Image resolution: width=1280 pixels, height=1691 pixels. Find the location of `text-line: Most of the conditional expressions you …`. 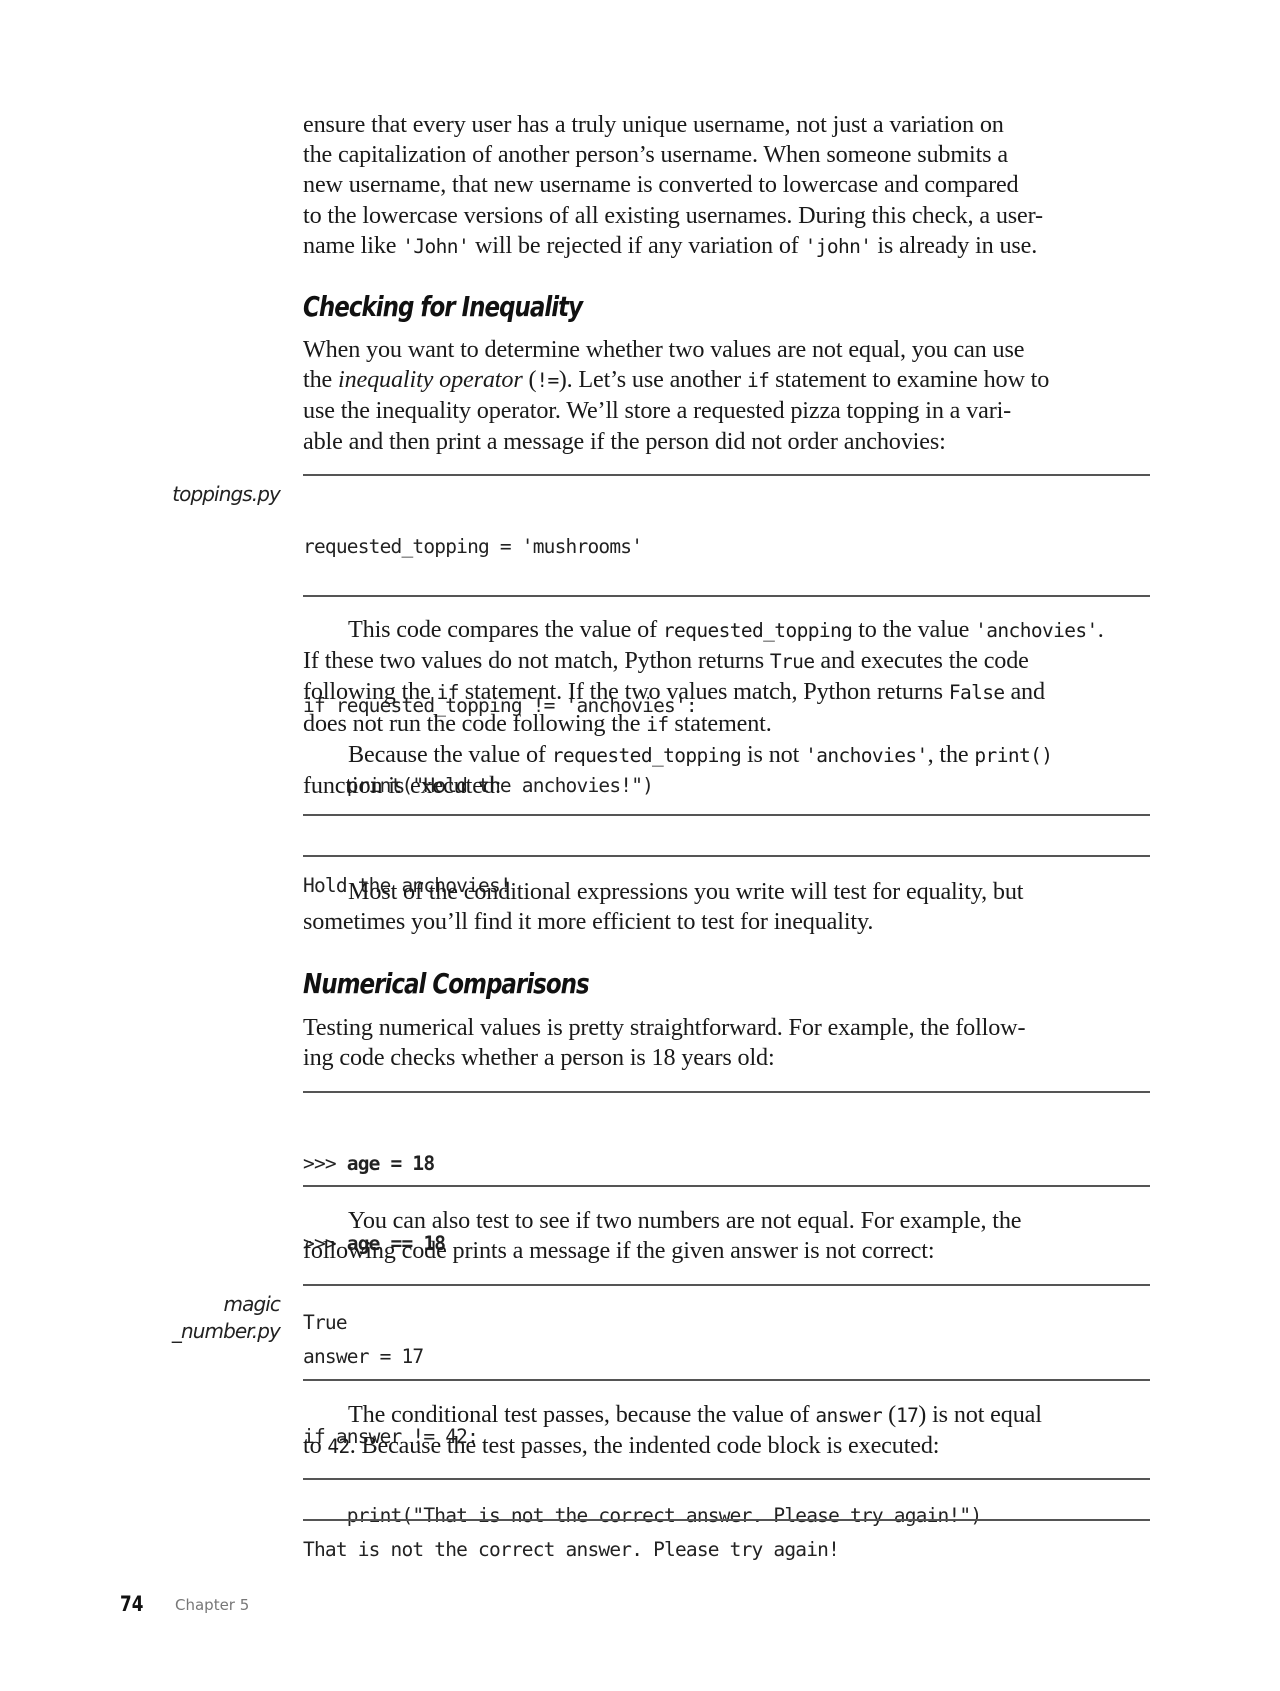

text-line: Most of the conditional expressions you … is located at coordinates (686, 891).